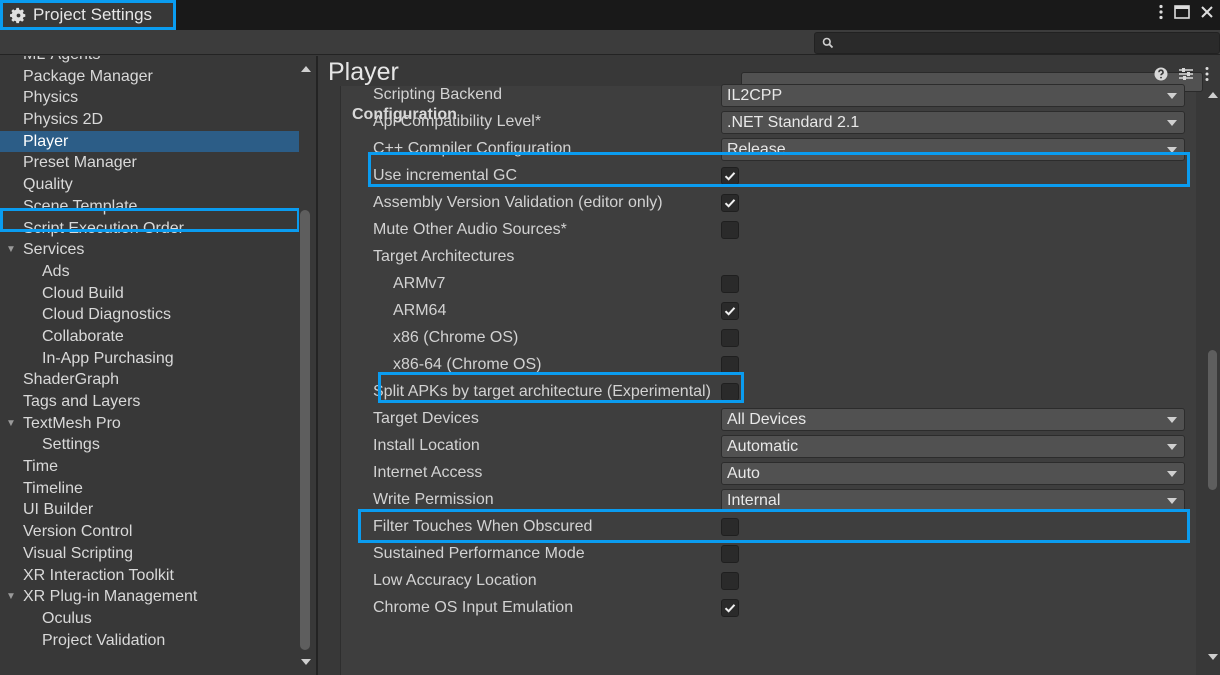 The width and height of the screenshot is (1220, 675). I want to click on sidebar-item: Cloud Diagnostics, so click(150, 315).